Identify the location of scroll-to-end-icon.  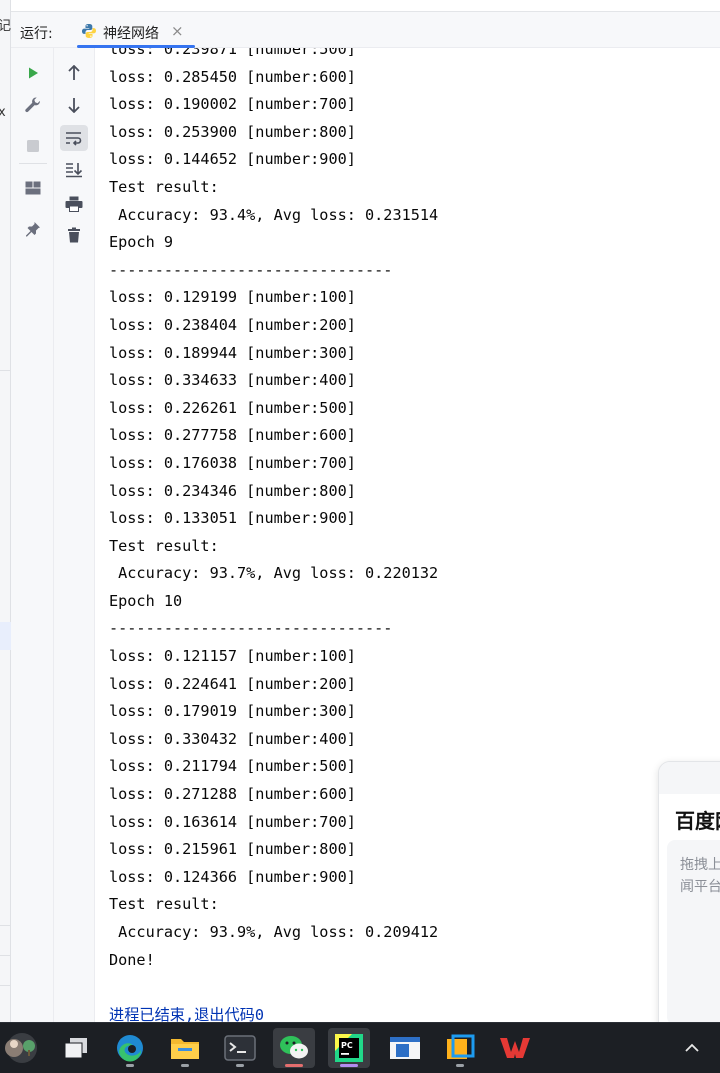
(74, 170).